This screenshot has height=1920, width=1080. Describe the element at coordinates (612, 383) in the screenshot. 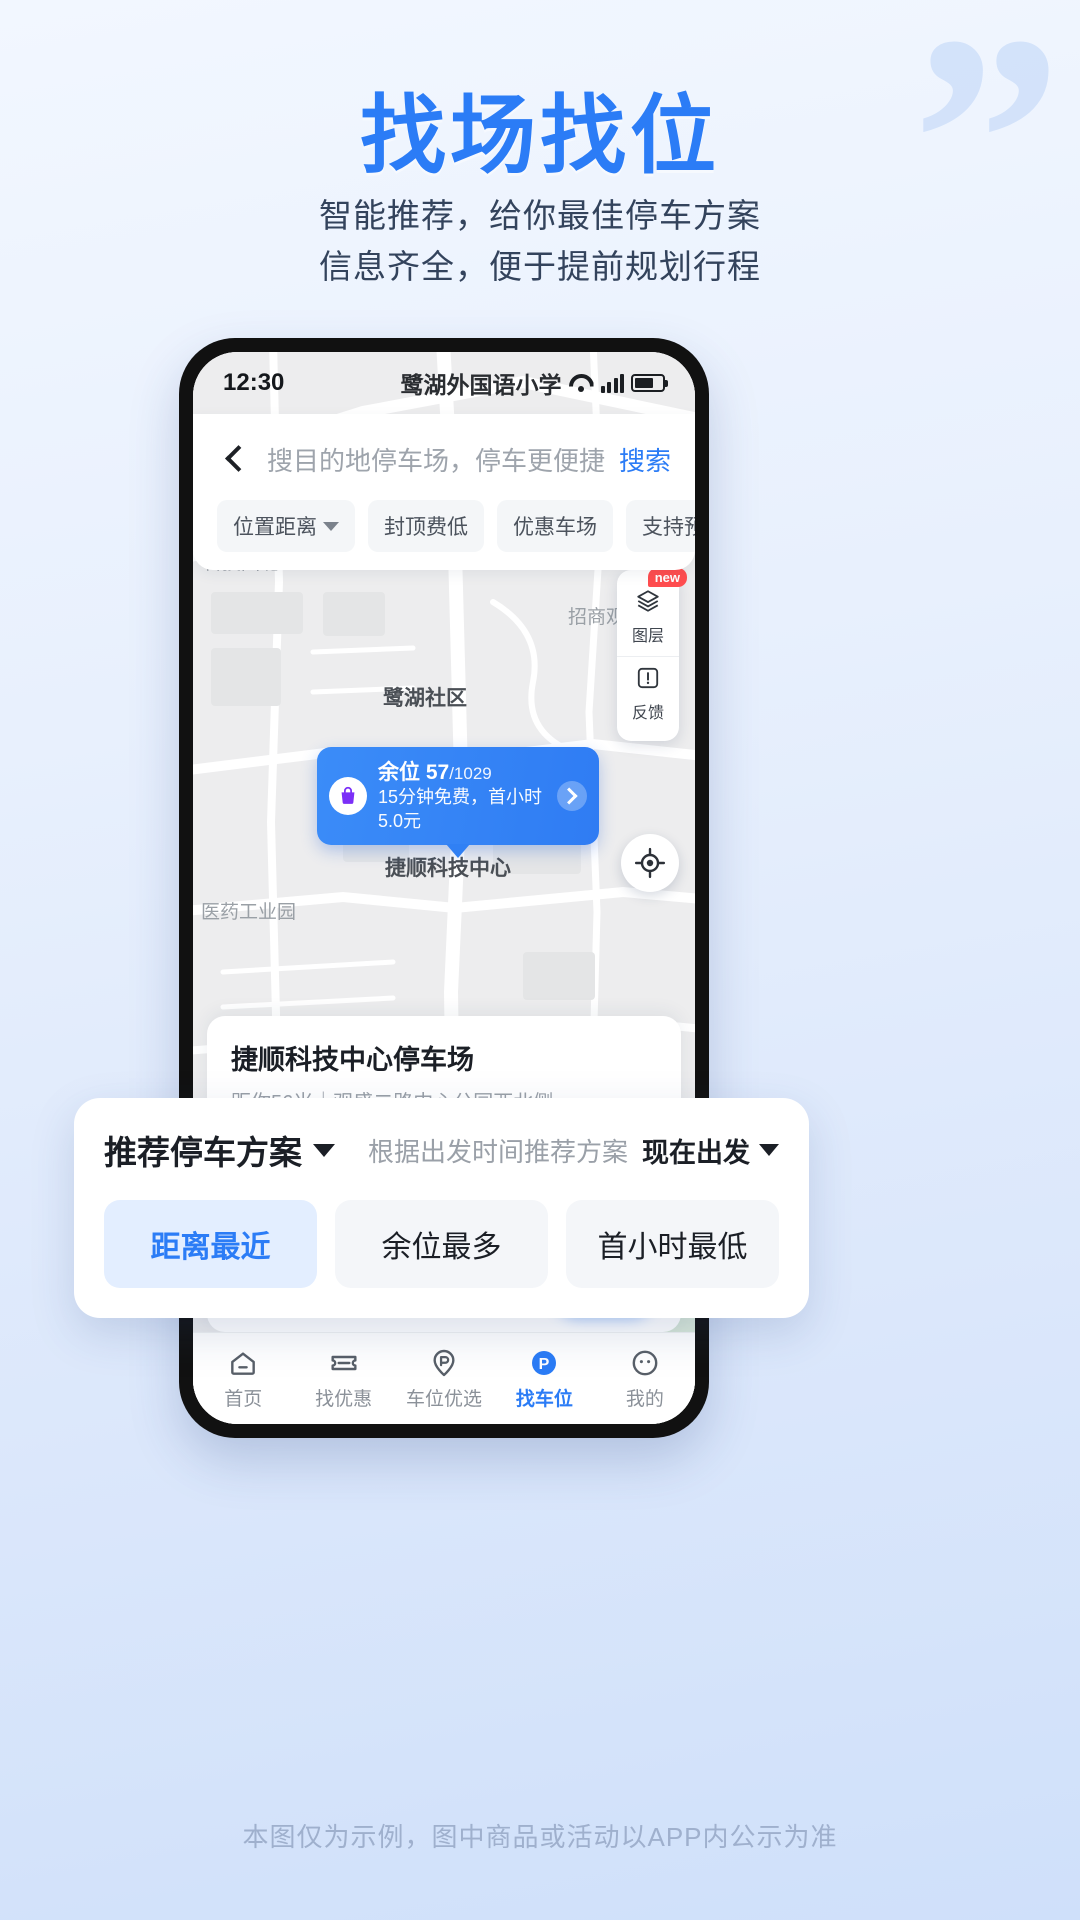

I see `signal-bars-icon` at that location.